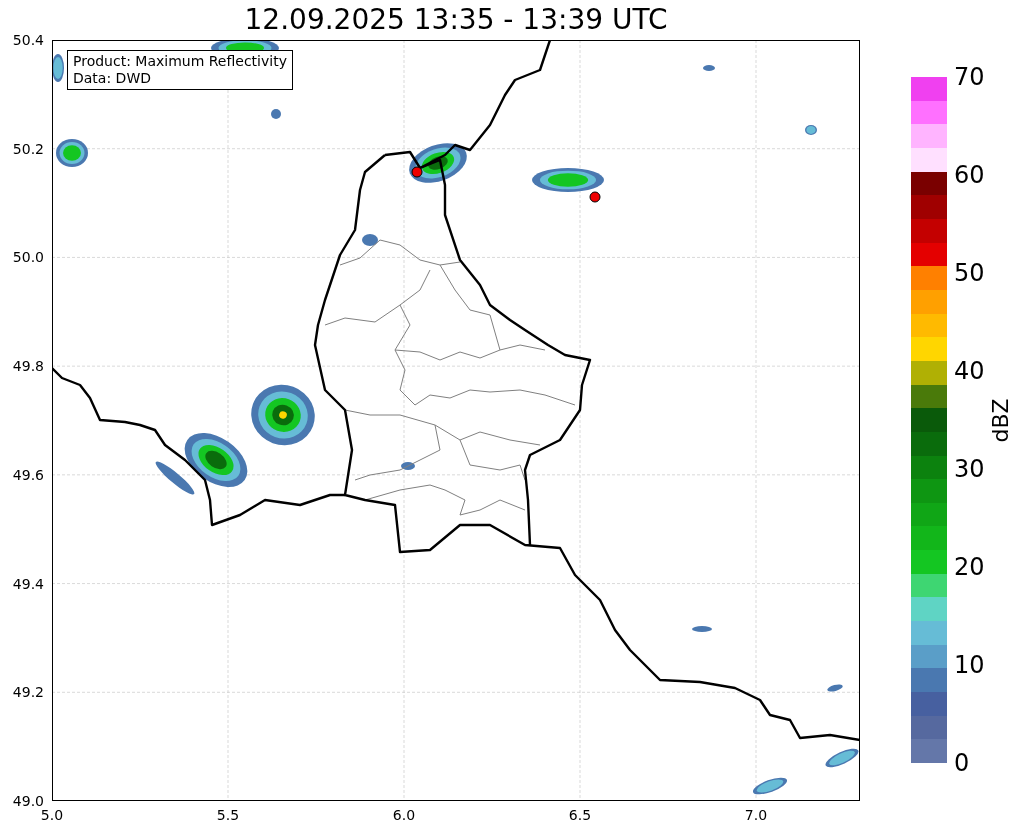  I want to click on colorbar-label: dBZ, so click(1000, 420).